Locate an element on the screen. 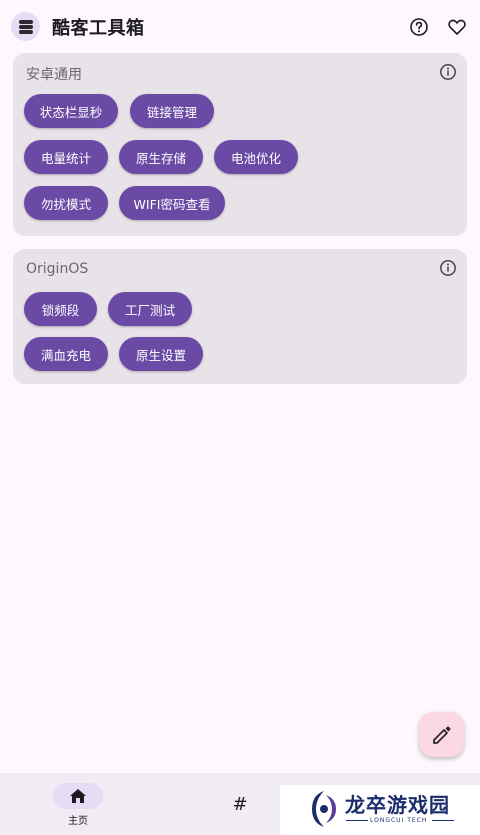 The width and height of the screenshot is (480, 835). app-bar: 酷客工具箱 is located at coordinates (240, 27).